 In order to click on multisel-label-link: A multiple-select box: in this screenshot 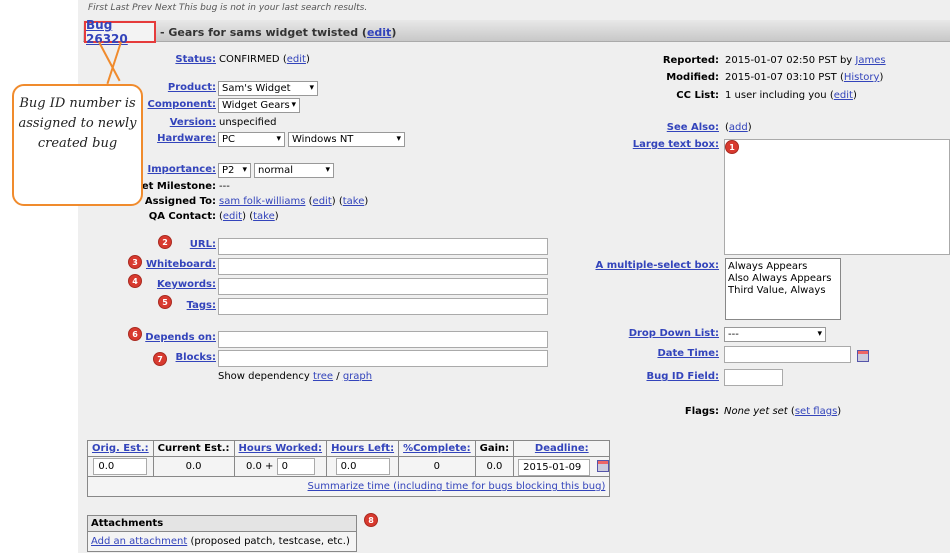, I will do `click(657, 265)`.